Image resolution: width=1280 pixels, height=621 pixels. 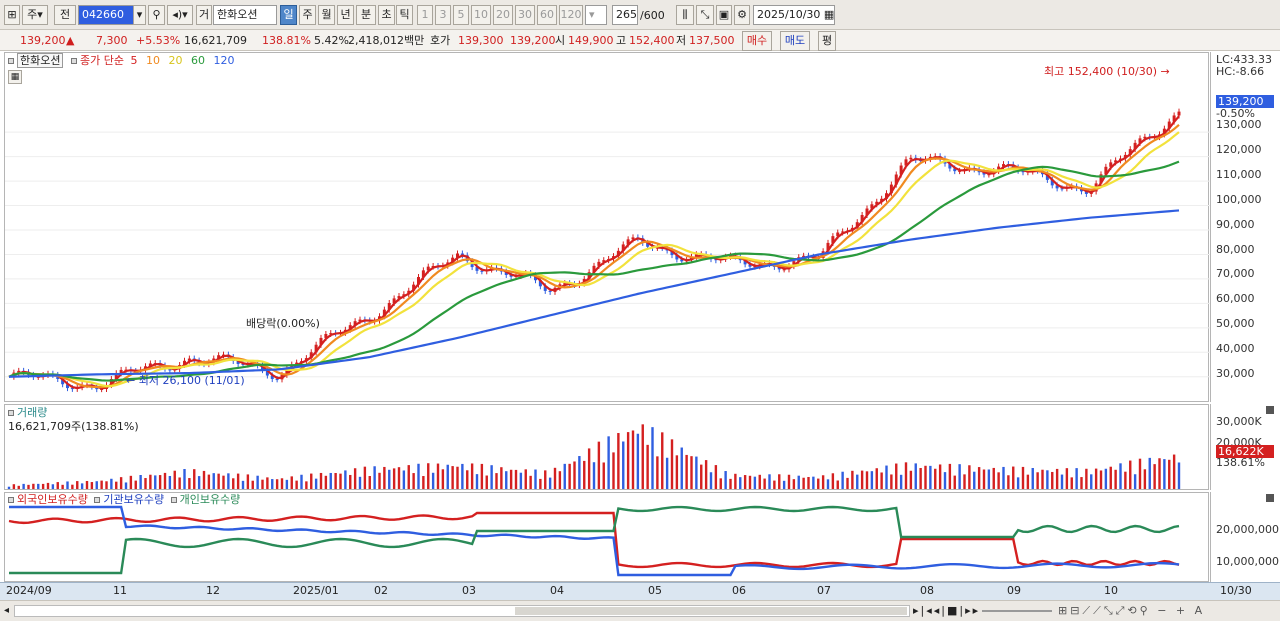 What do you see at coordinates (594, 456) in the screenshot?
I see `volume-chart` at bounding box center [594, 456].